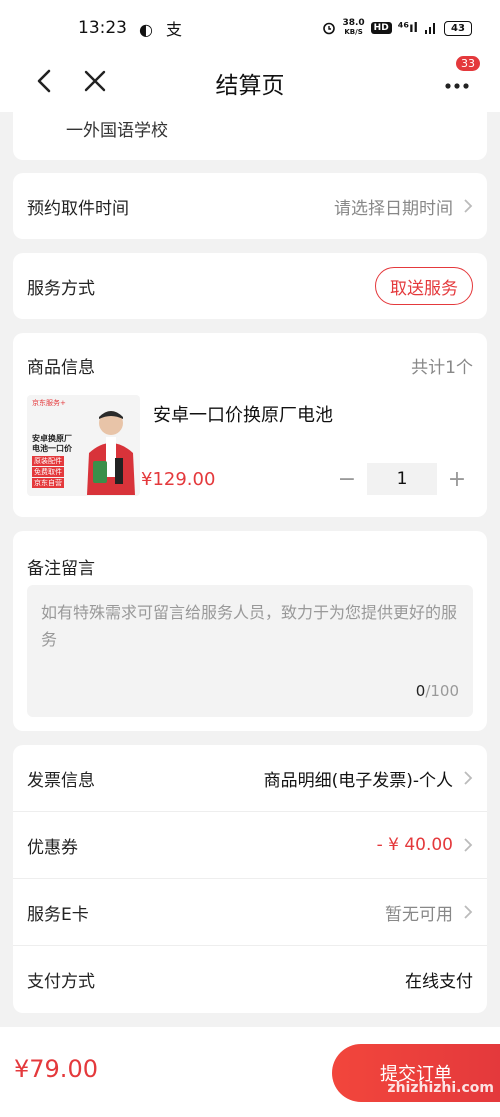 The height and width of the screenshot is (1117, 500). Describe the element at coordinates (250, 1072) in the screenshot. I see `checkout-footer: ¥79.00 提交订单 zhizhizhi.com` at that location.